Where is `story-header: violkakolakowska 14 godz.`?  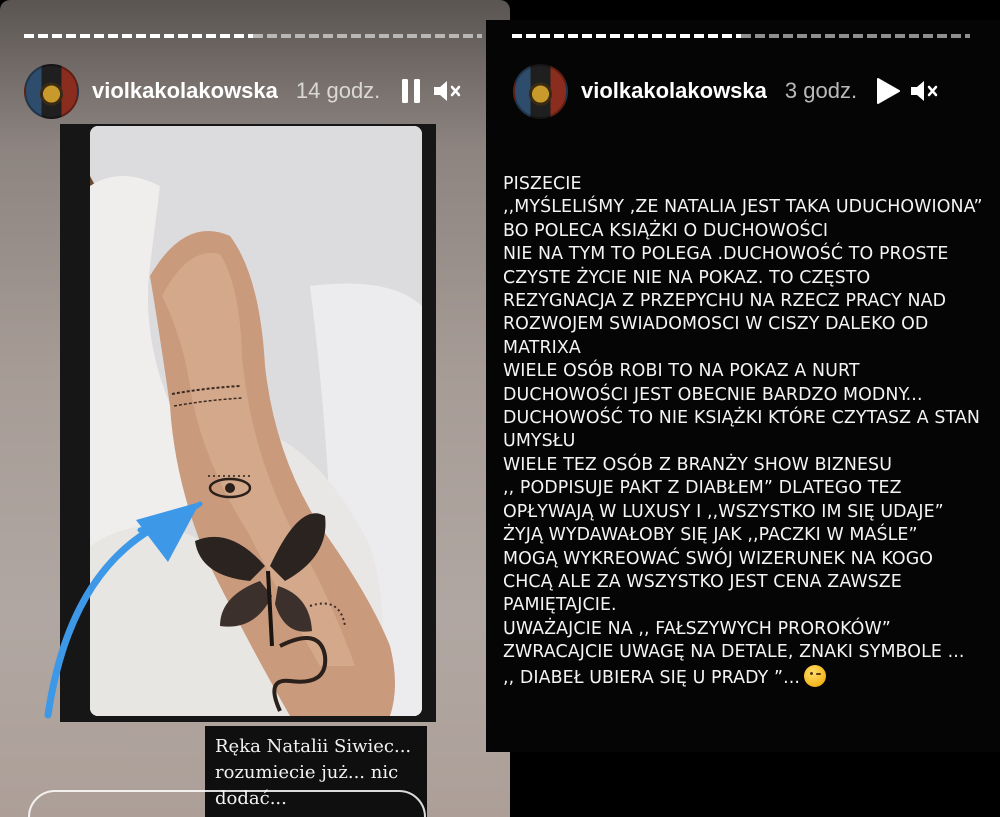
story-header: violkakolakowska 14 godz. is located at coordinates (257, 91).